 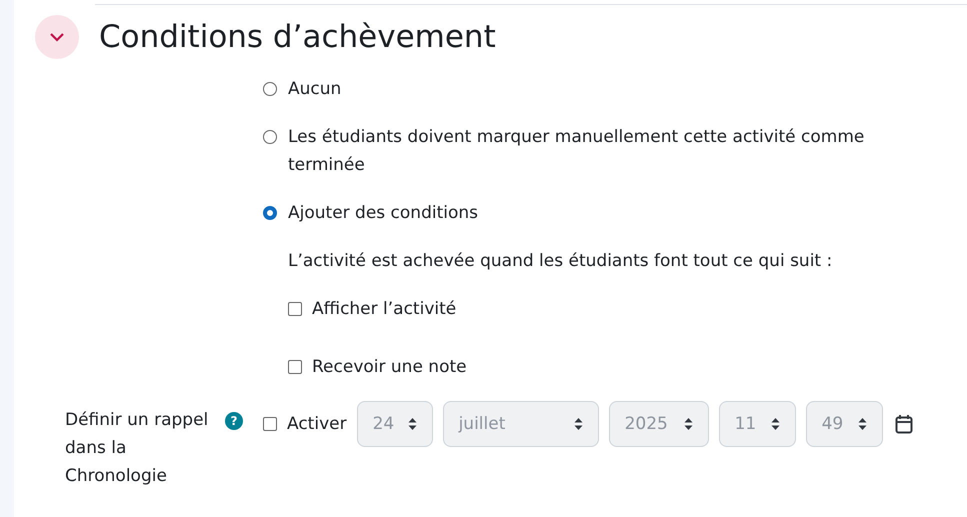 I want to click on radio-label: Les étudiants doivent marquer manuellement cette activité comme terminée, so click(x=577, y=151).